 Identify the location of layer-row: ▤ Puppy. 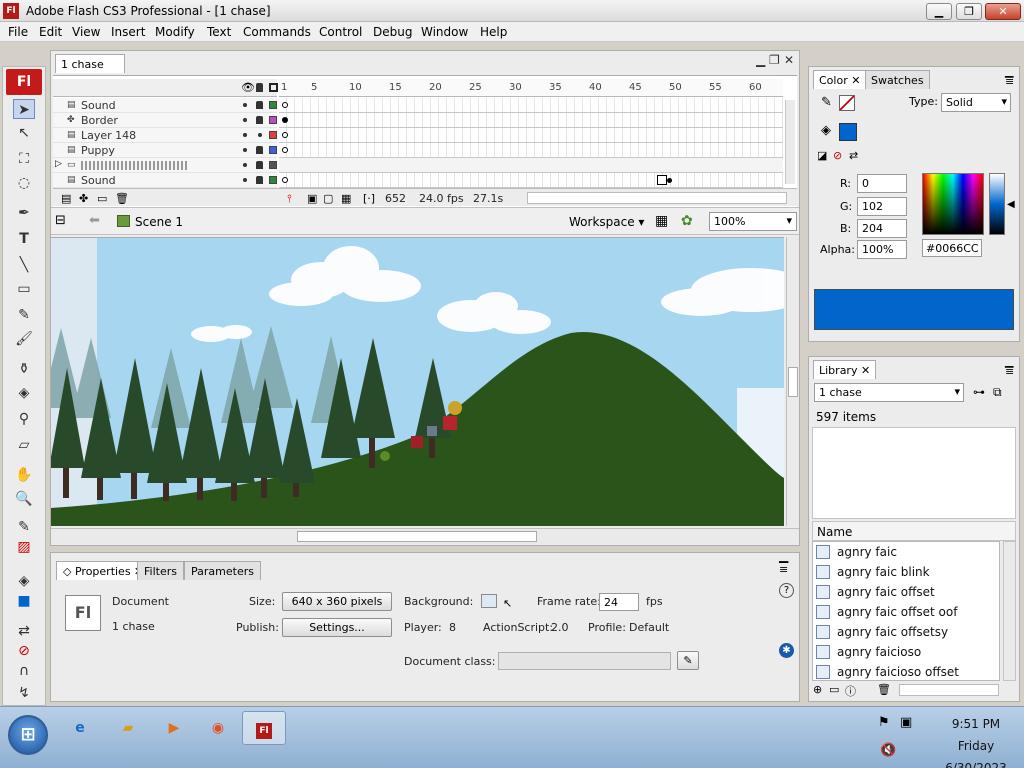
(165, 150).